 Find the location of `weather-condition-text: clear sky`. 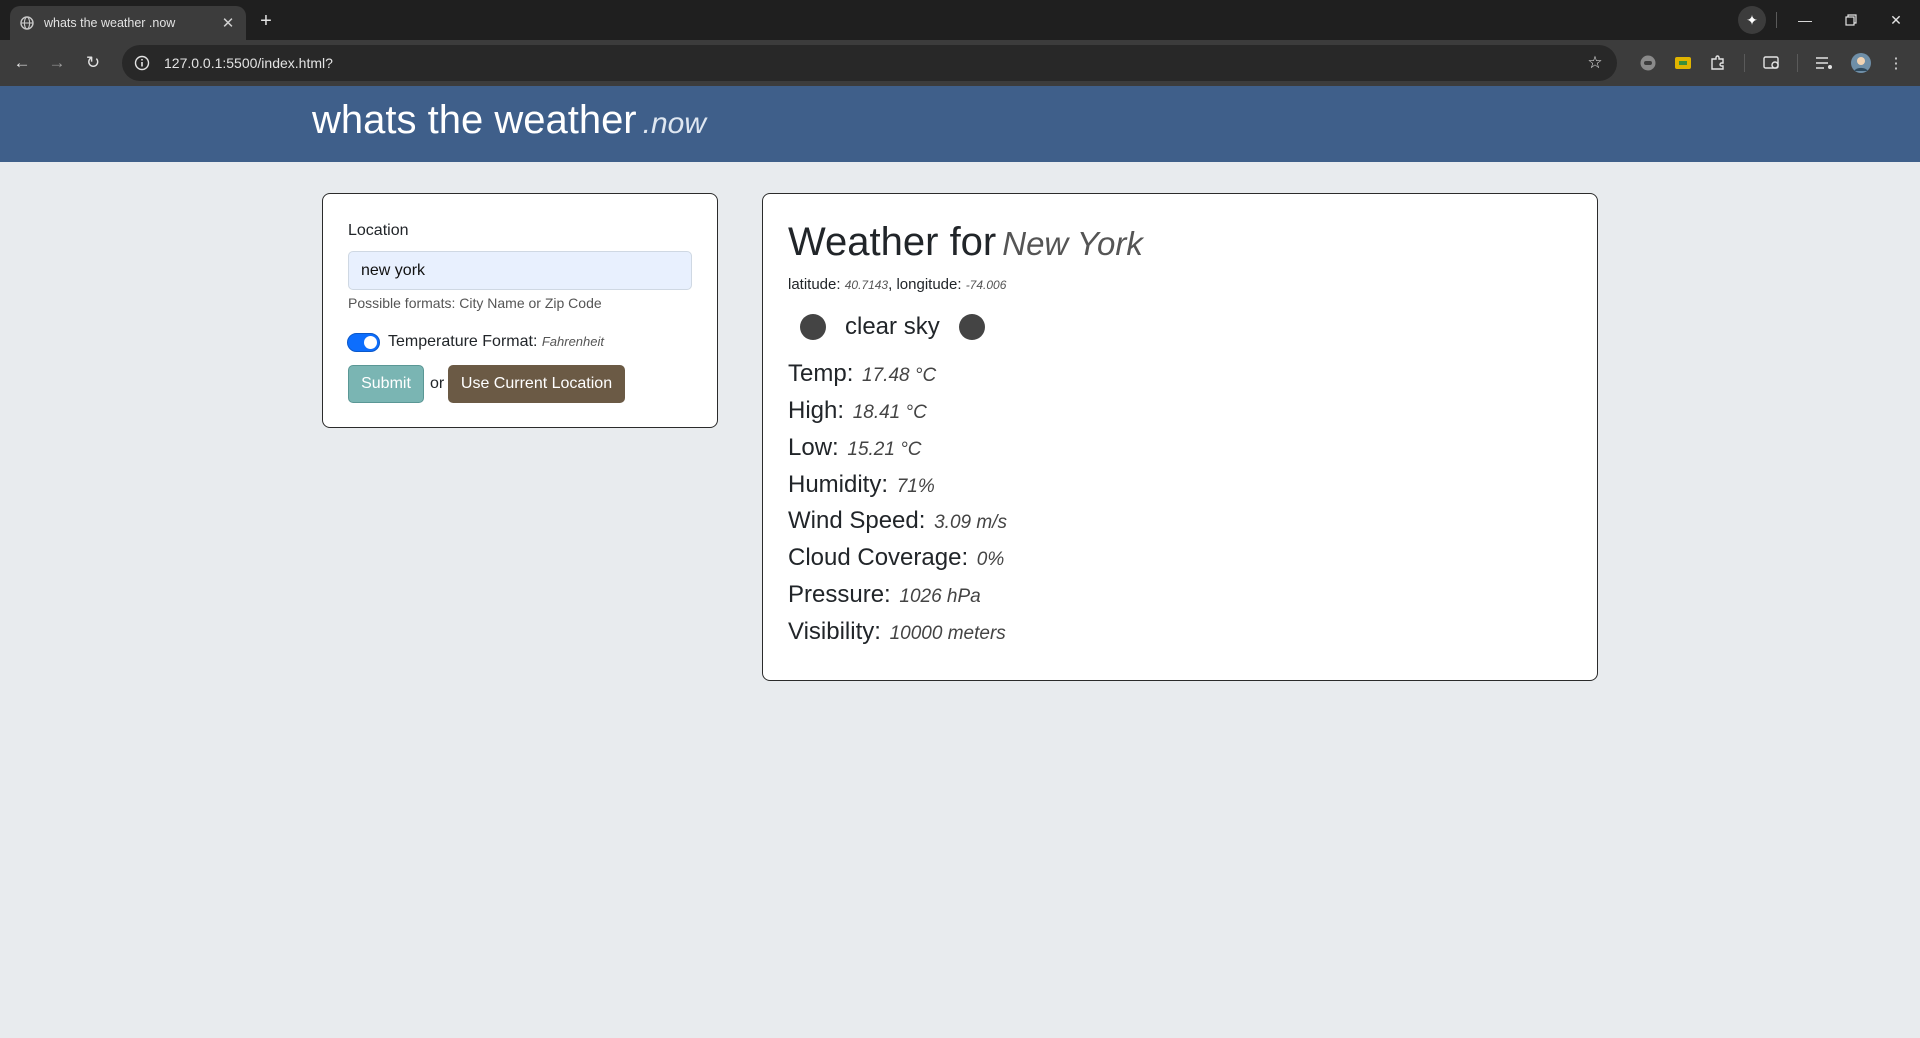

weather-condition-text: clear sky is located at coordinates (892, 326).